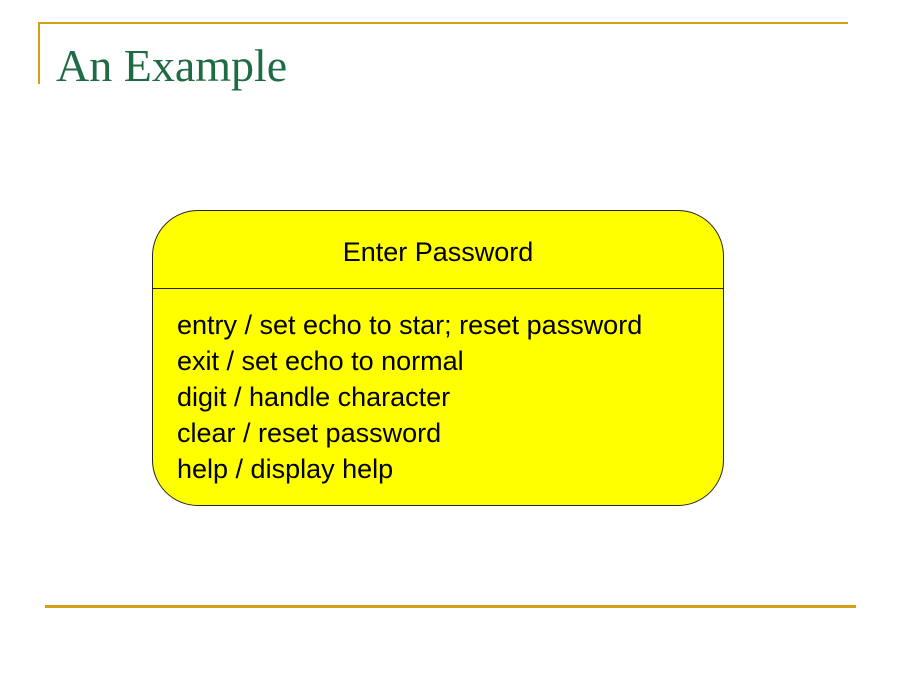 This screenshot has width=900, height=675. Describe the element at coordinates (309, 433) in the screenshot. I see `state-action-clear: clear / reset password` at that location.